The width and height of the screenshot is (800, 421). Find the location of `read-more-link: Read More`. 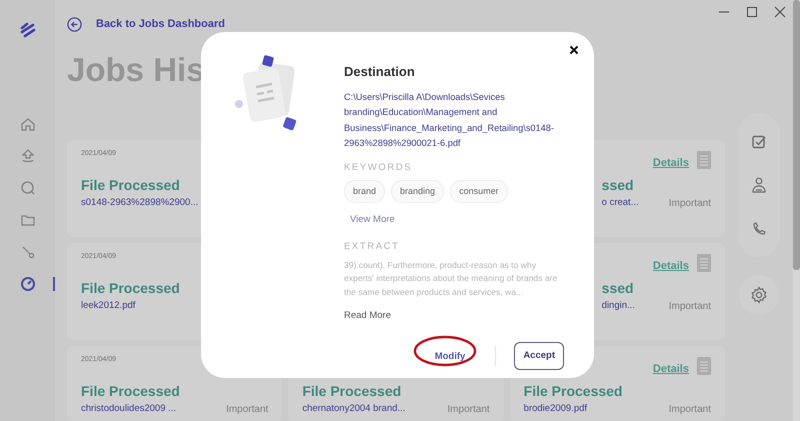

read-more-link: Read More is located at coordinates (367, 316).